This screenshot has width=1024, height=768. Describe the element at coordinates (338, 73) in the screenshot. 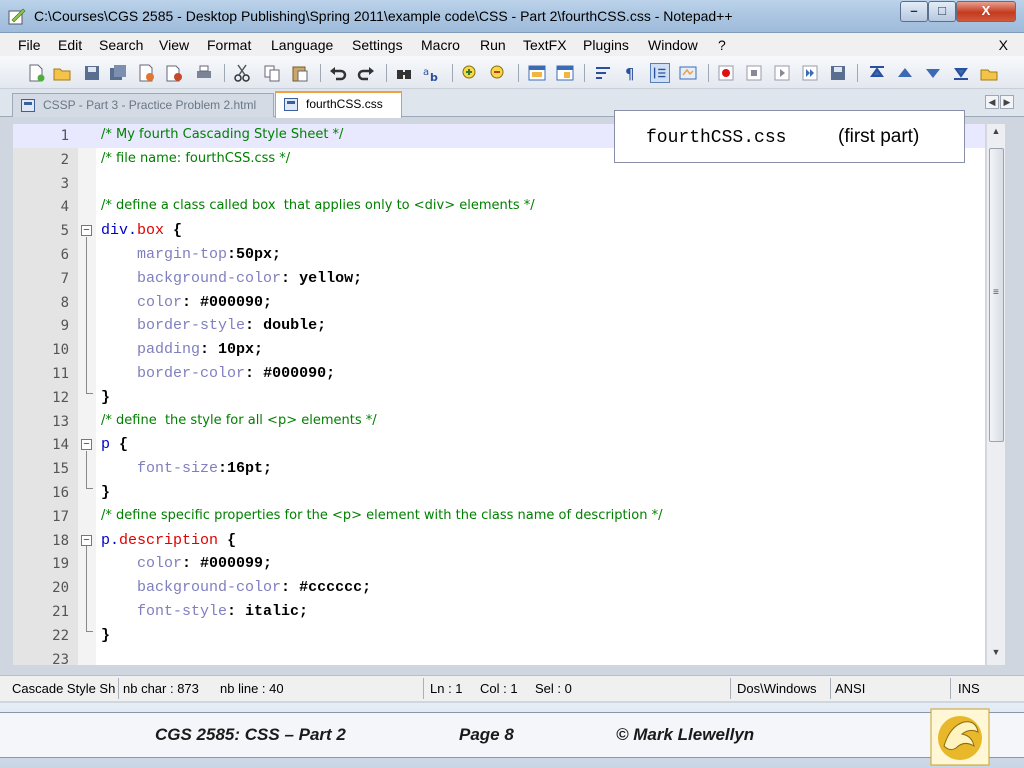

I see `undo-icon` at that location.